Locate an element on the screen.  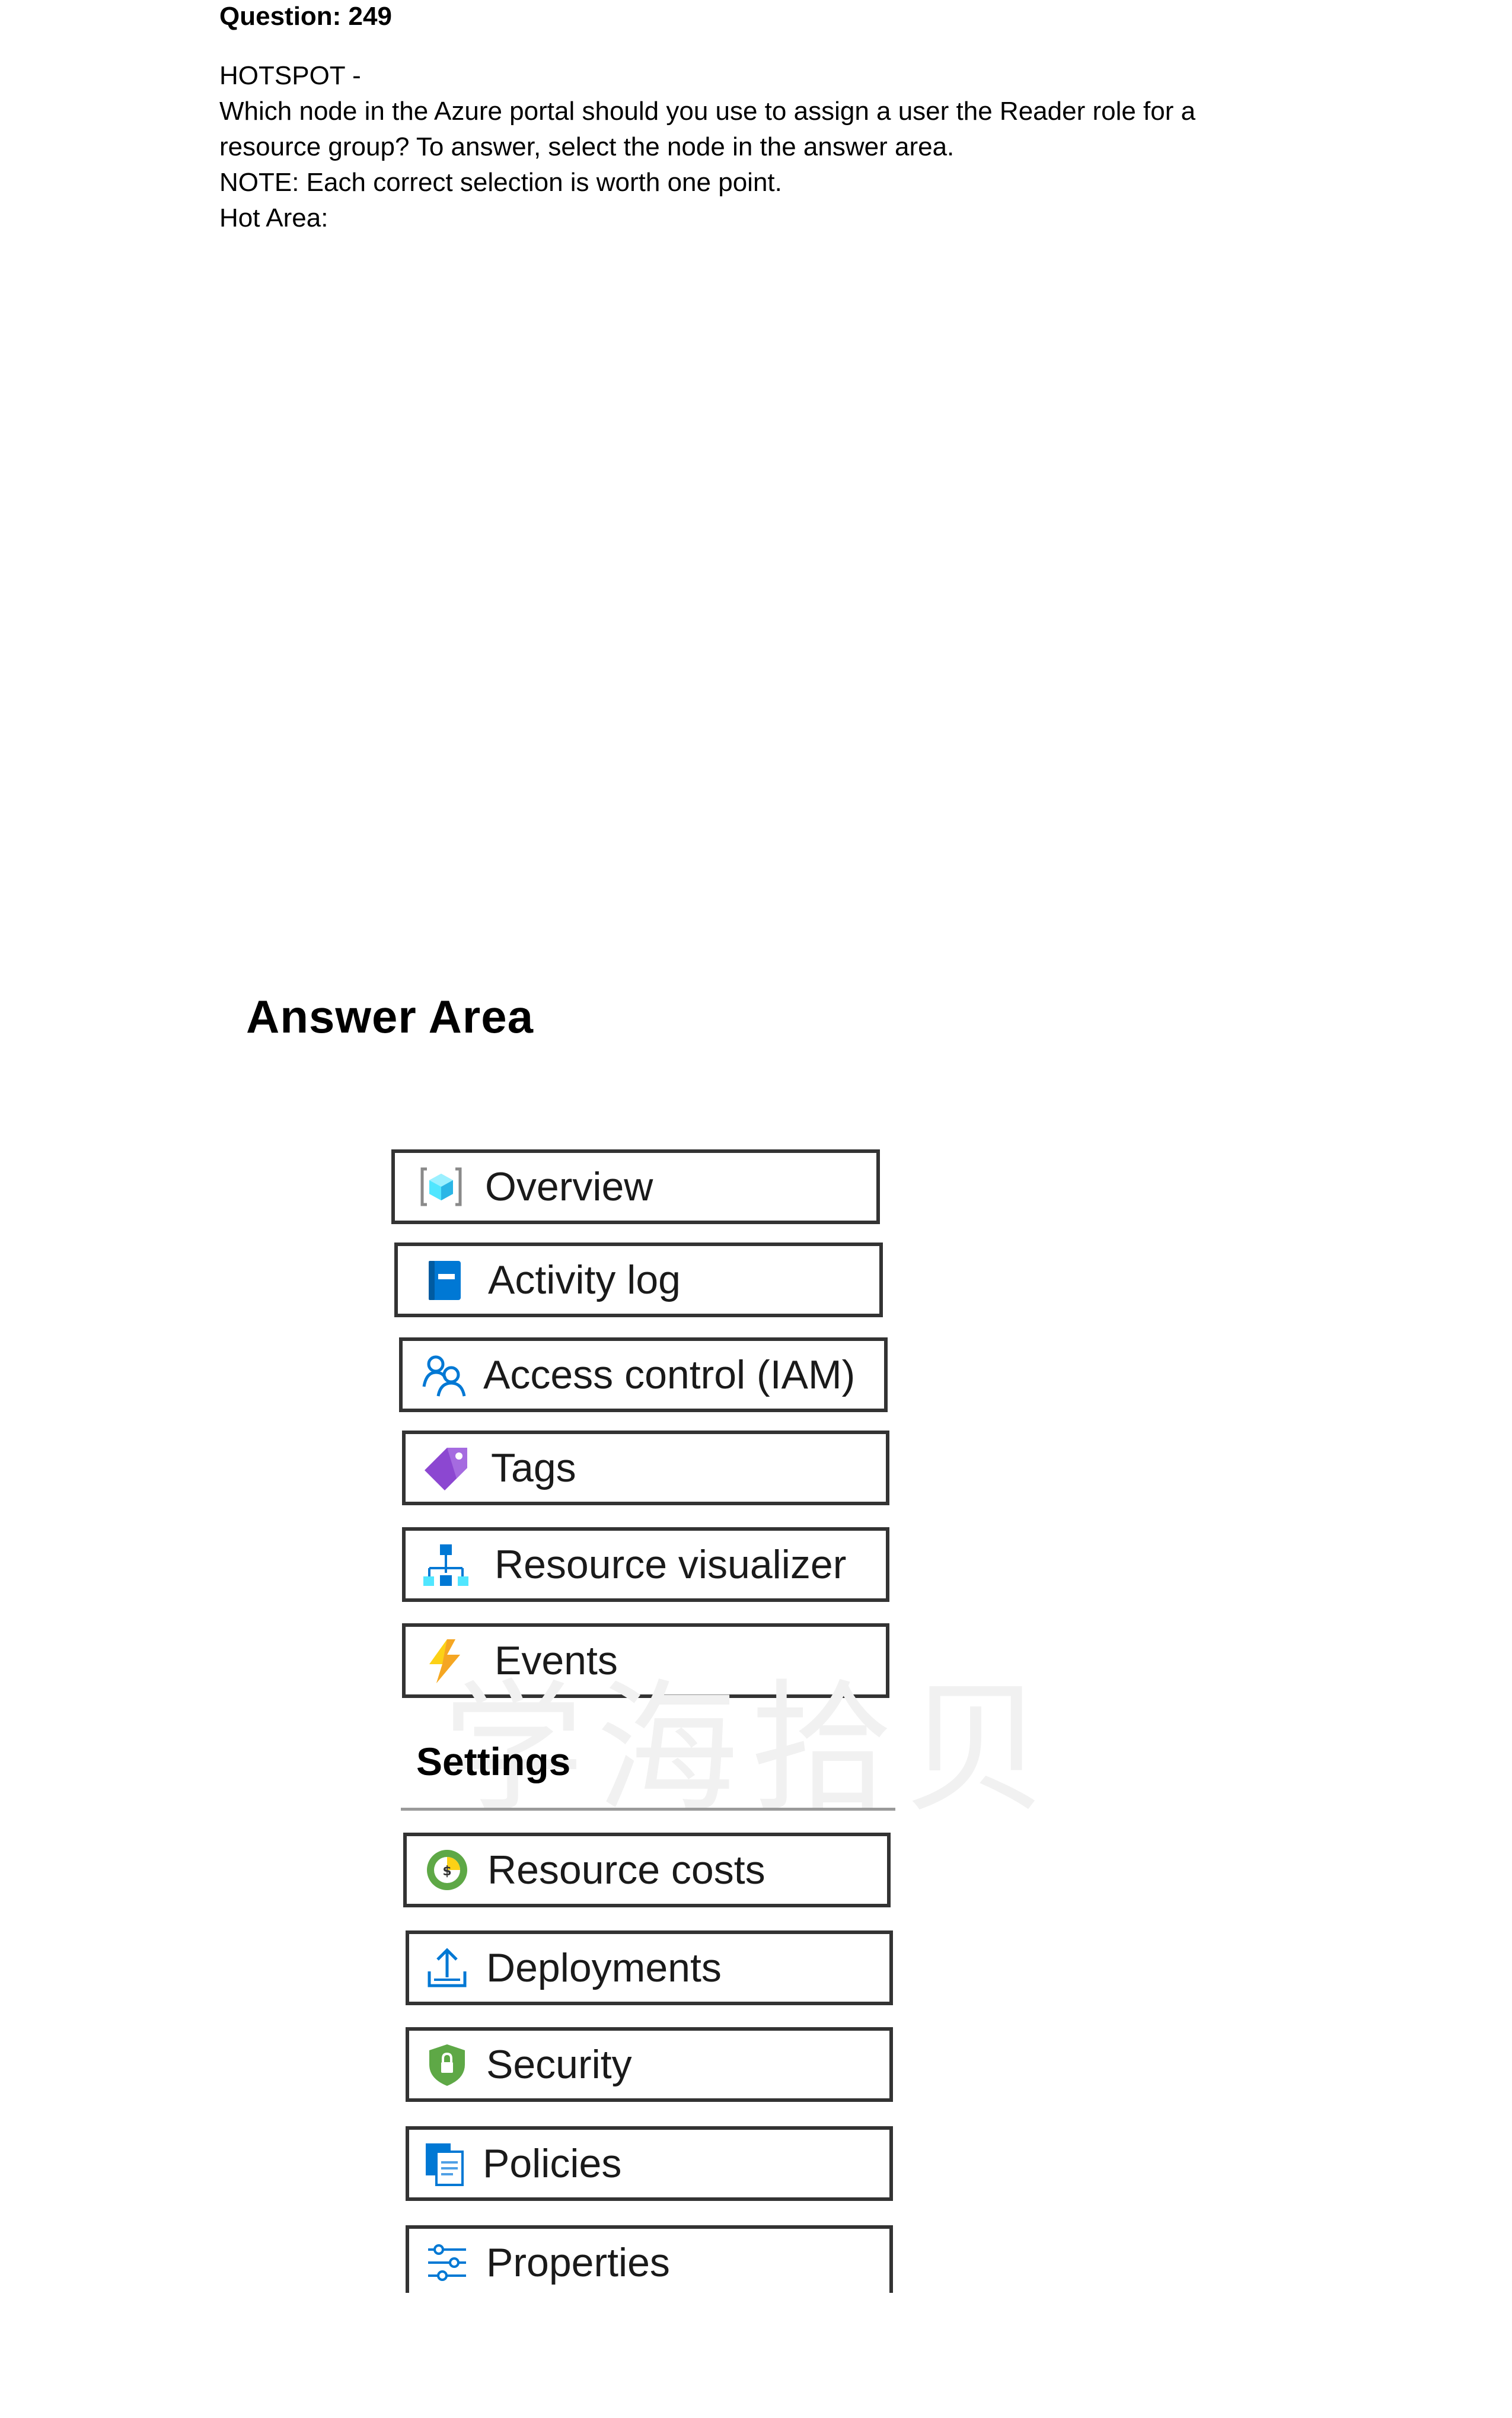
question-title: Question: 249 is located at coordinates (305, 16).